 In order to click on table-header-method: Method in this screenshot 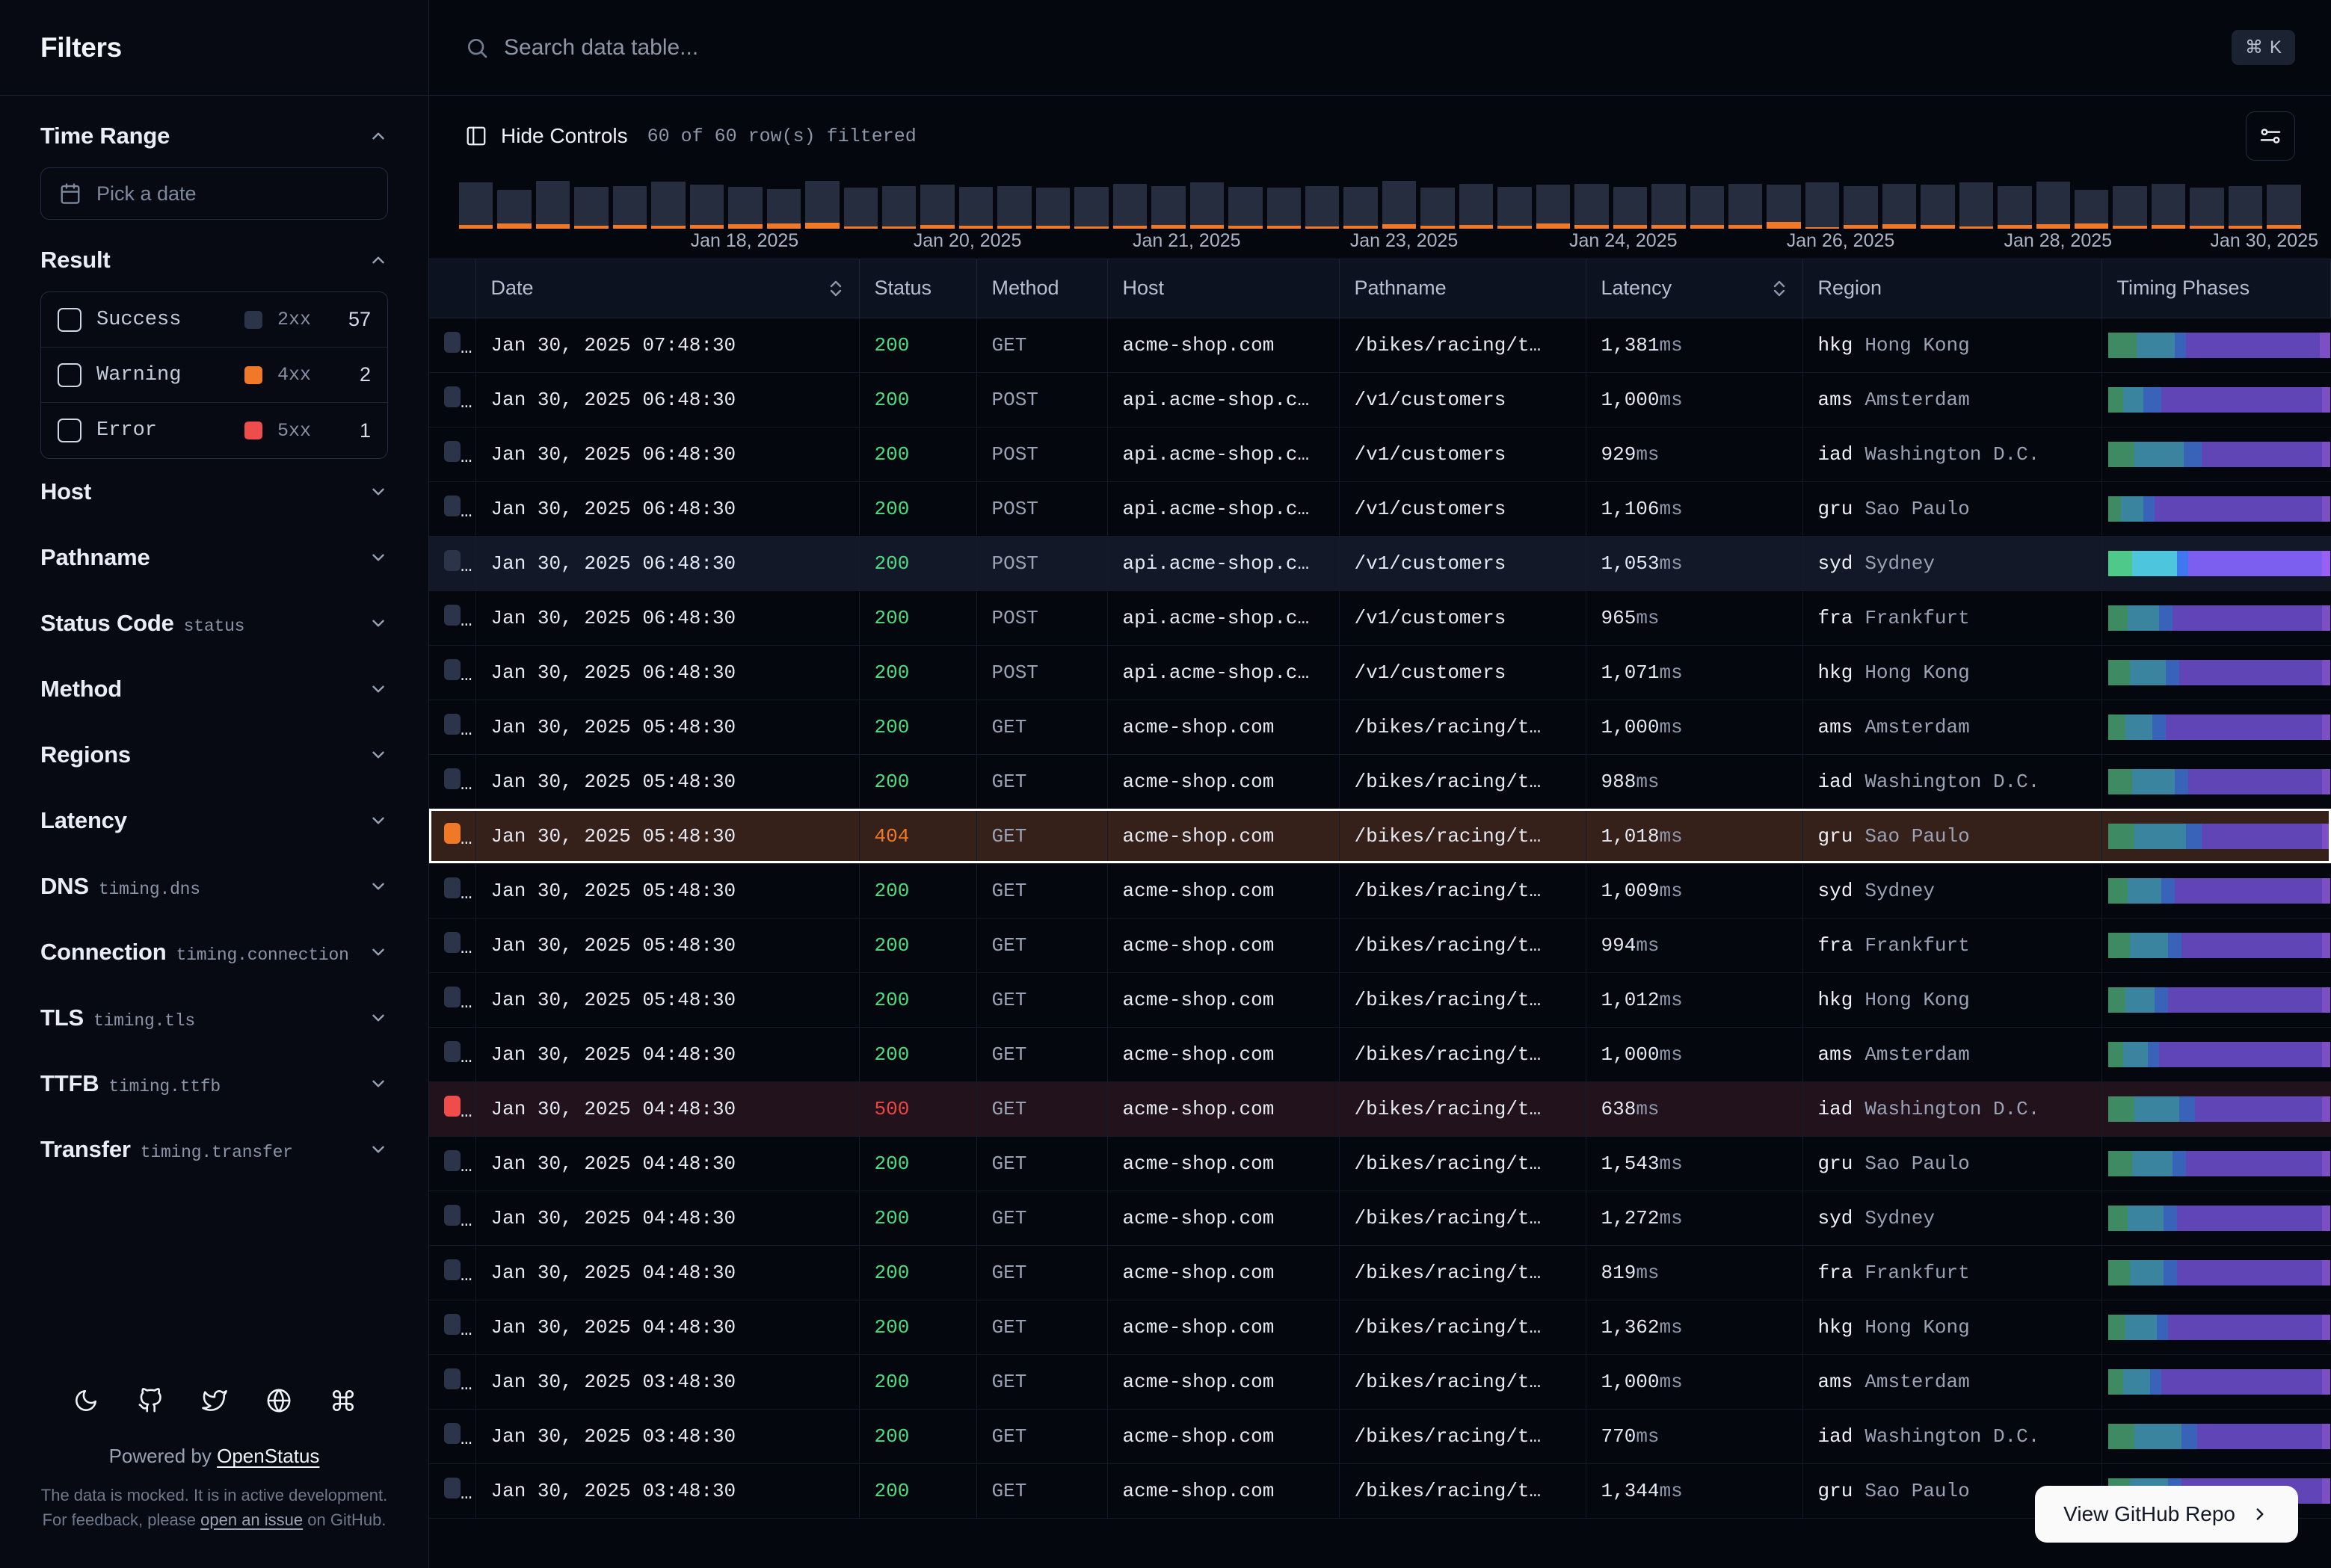, I will do `click(1042, 288)`.